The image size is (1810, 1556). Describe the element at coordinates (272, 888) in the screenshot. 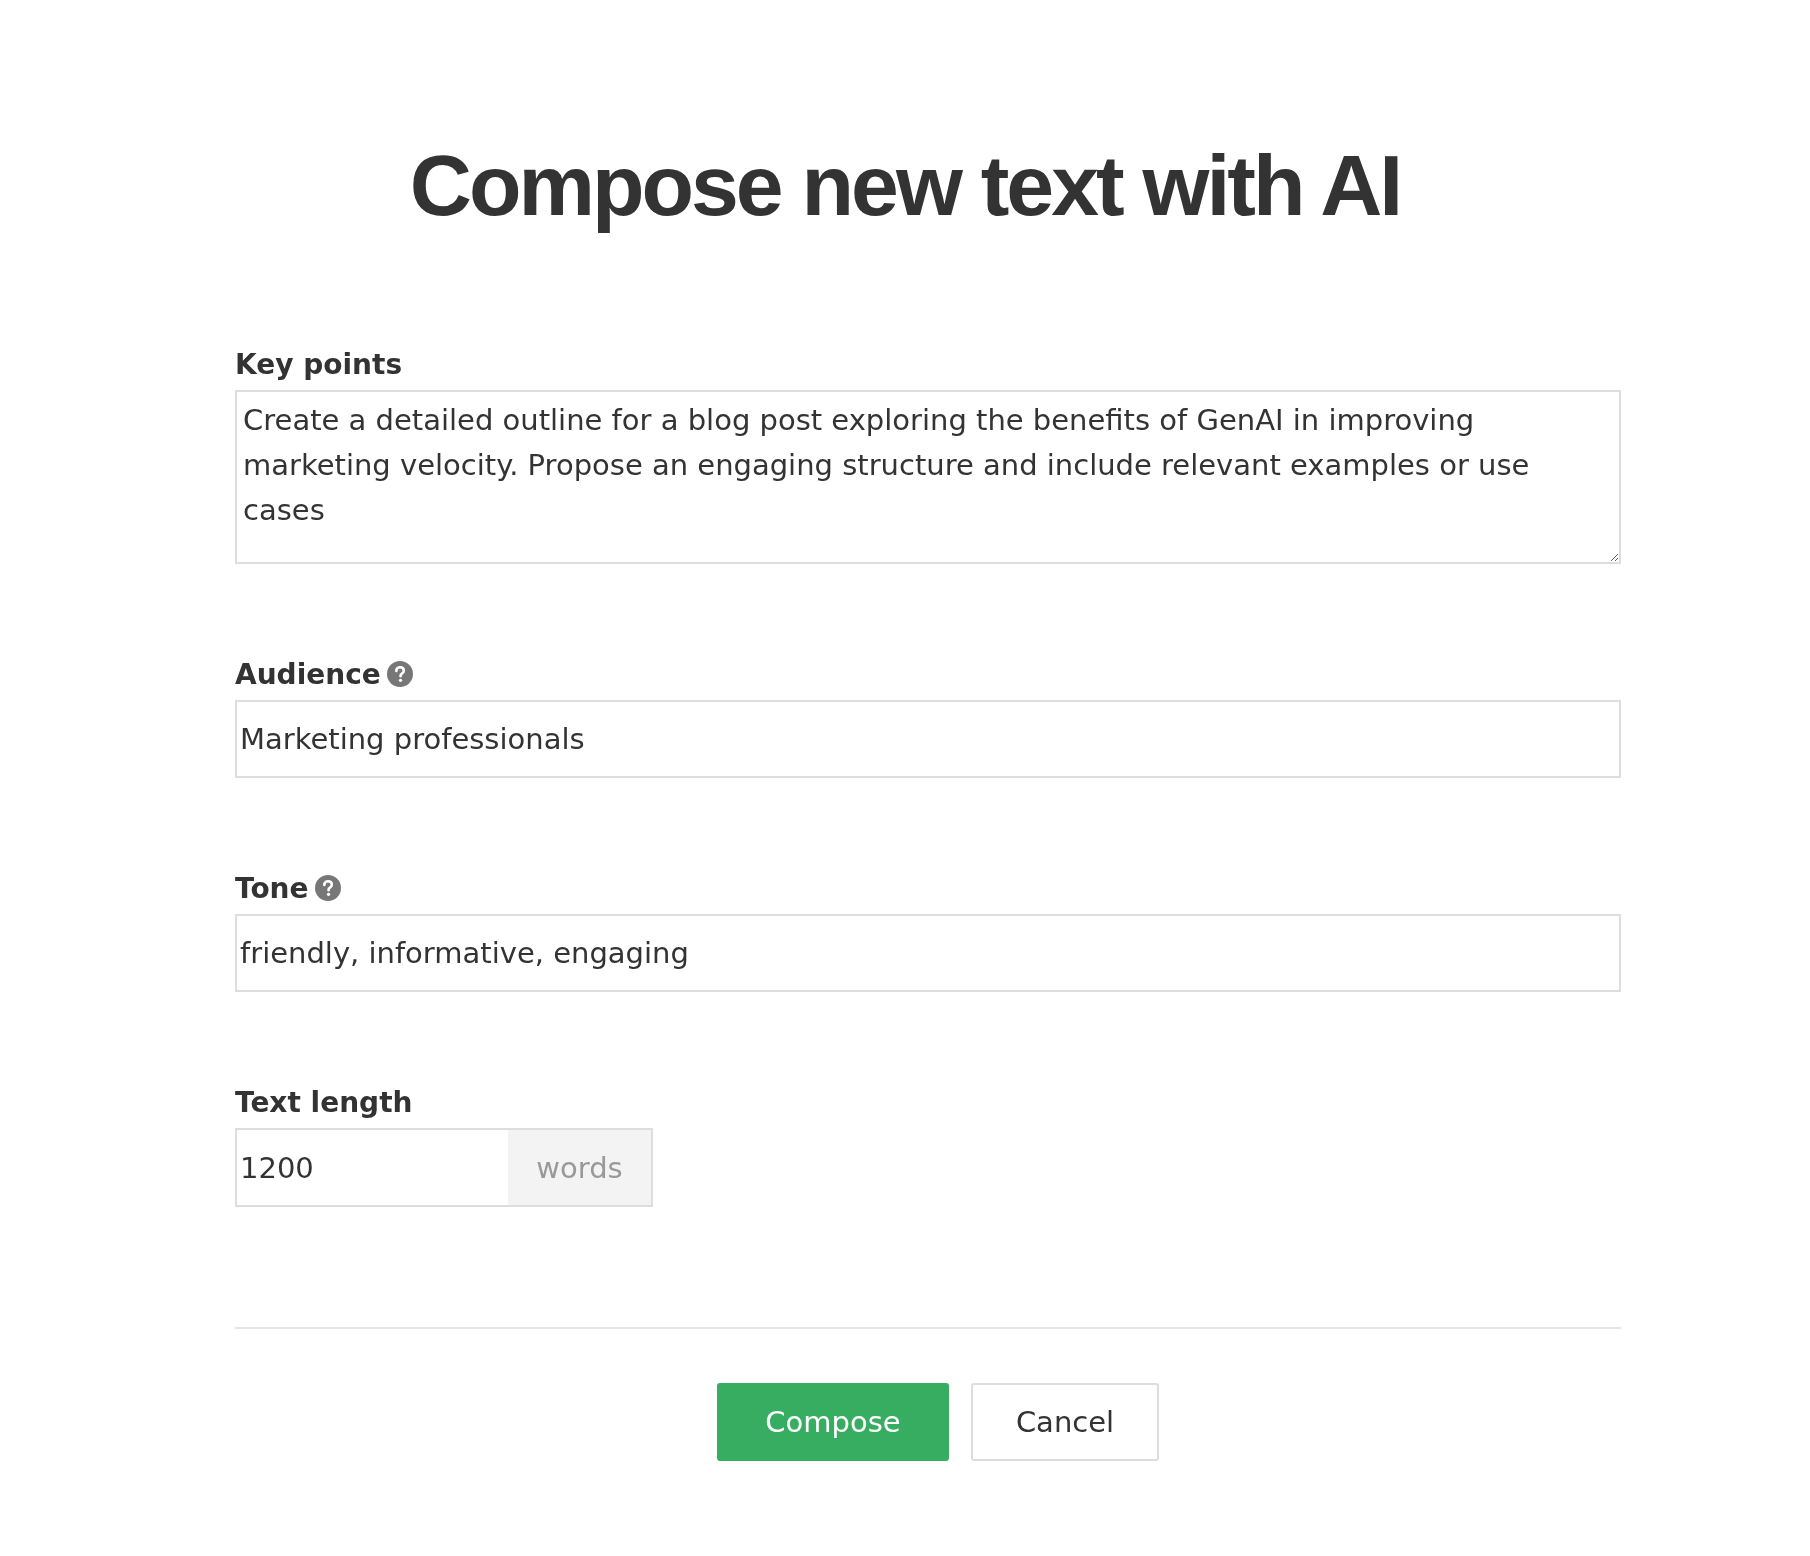

I see `field-label: Tone` at that location.